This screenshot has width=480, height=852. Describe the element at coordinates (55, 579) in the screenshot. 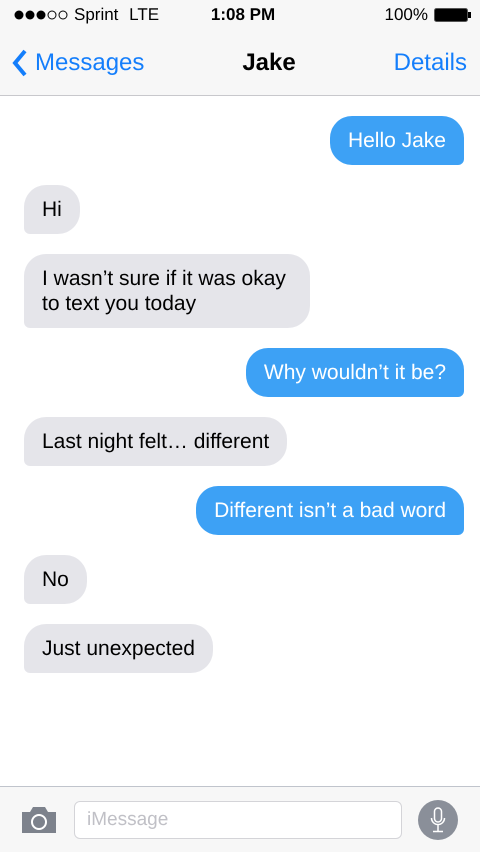

I see `received-message: No` at that location.